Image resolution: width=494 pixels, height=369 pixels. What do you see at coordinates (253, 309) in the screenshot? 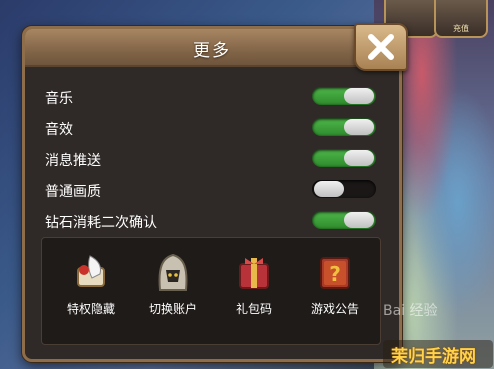
I see `action-label-gift-code: 礼包码` at bounding box center [253, 309].